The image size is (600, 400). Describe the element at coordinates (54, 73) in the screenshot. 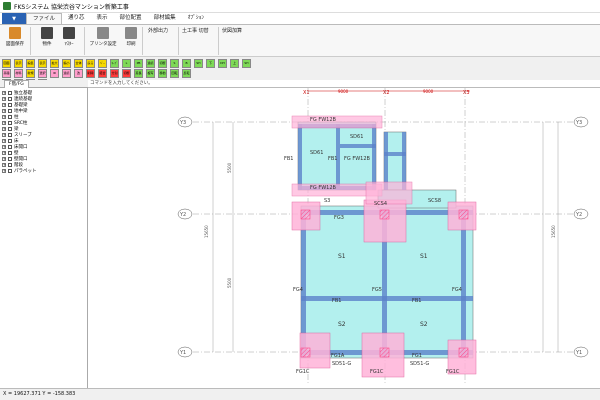

I see `toolbar-row2-button: ID` at that location.